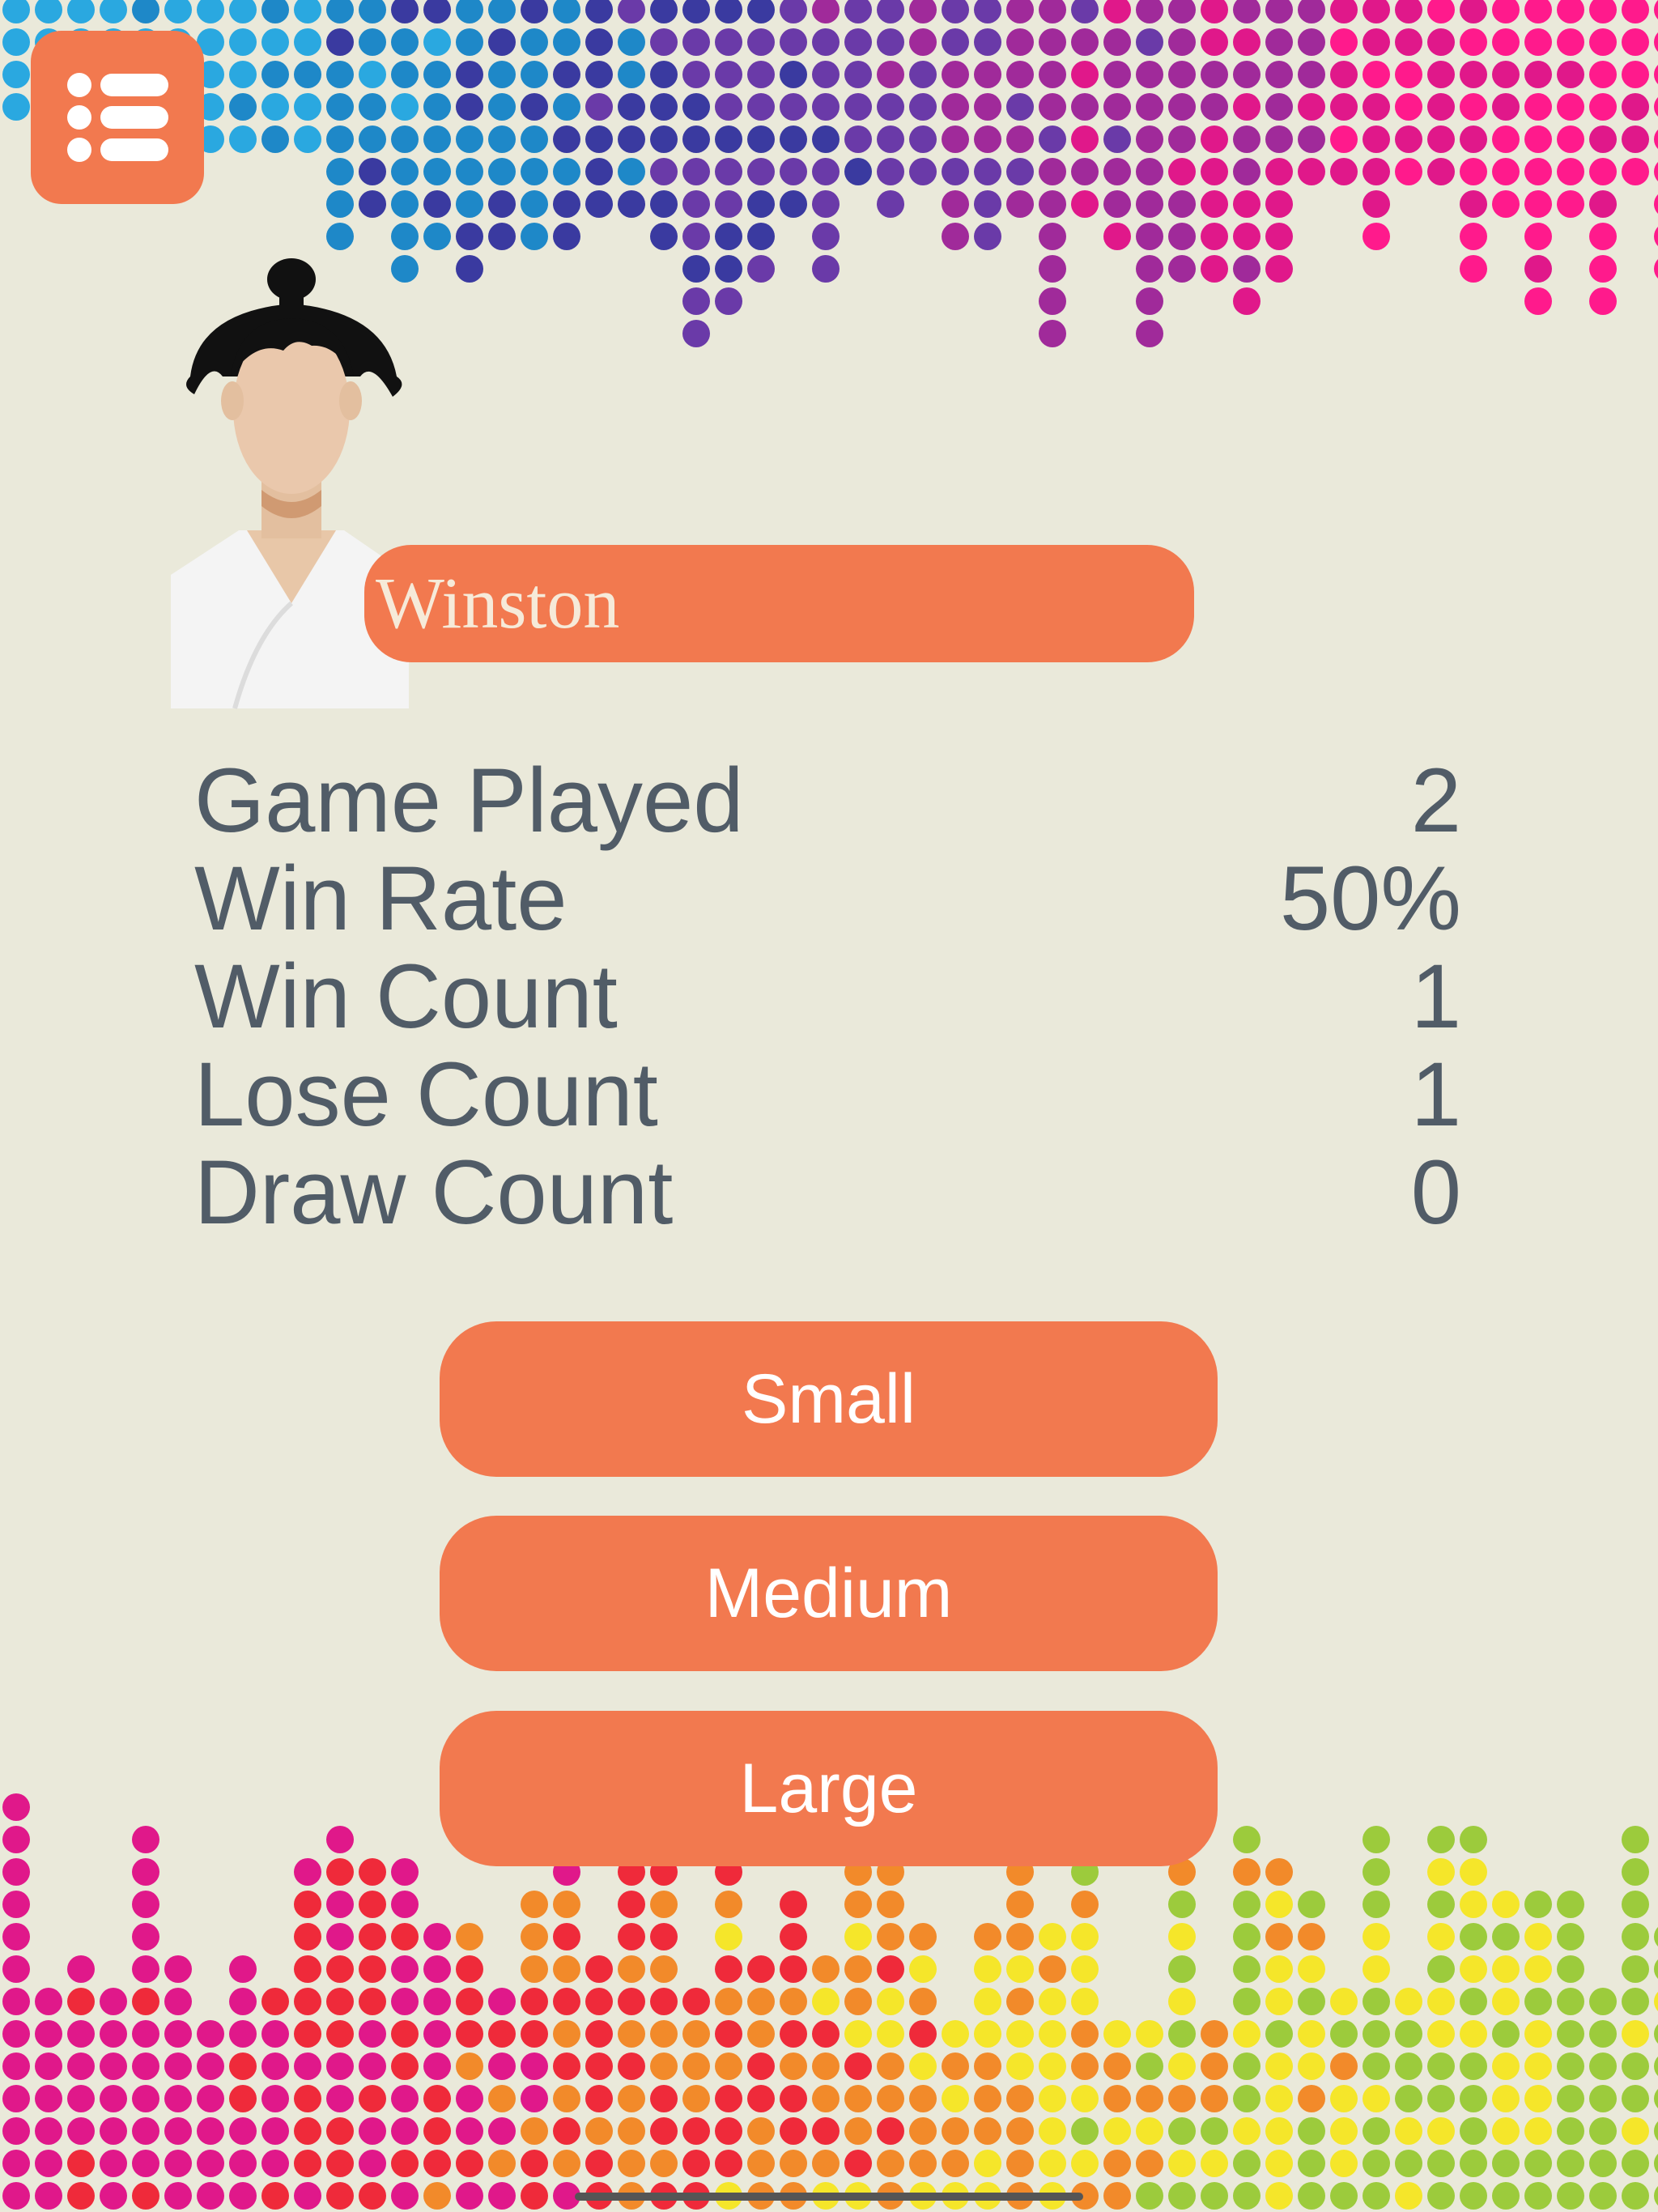 This screenshot has width=1658, height=2212. I want to click on stat-value: 2, so click(1435, 800).